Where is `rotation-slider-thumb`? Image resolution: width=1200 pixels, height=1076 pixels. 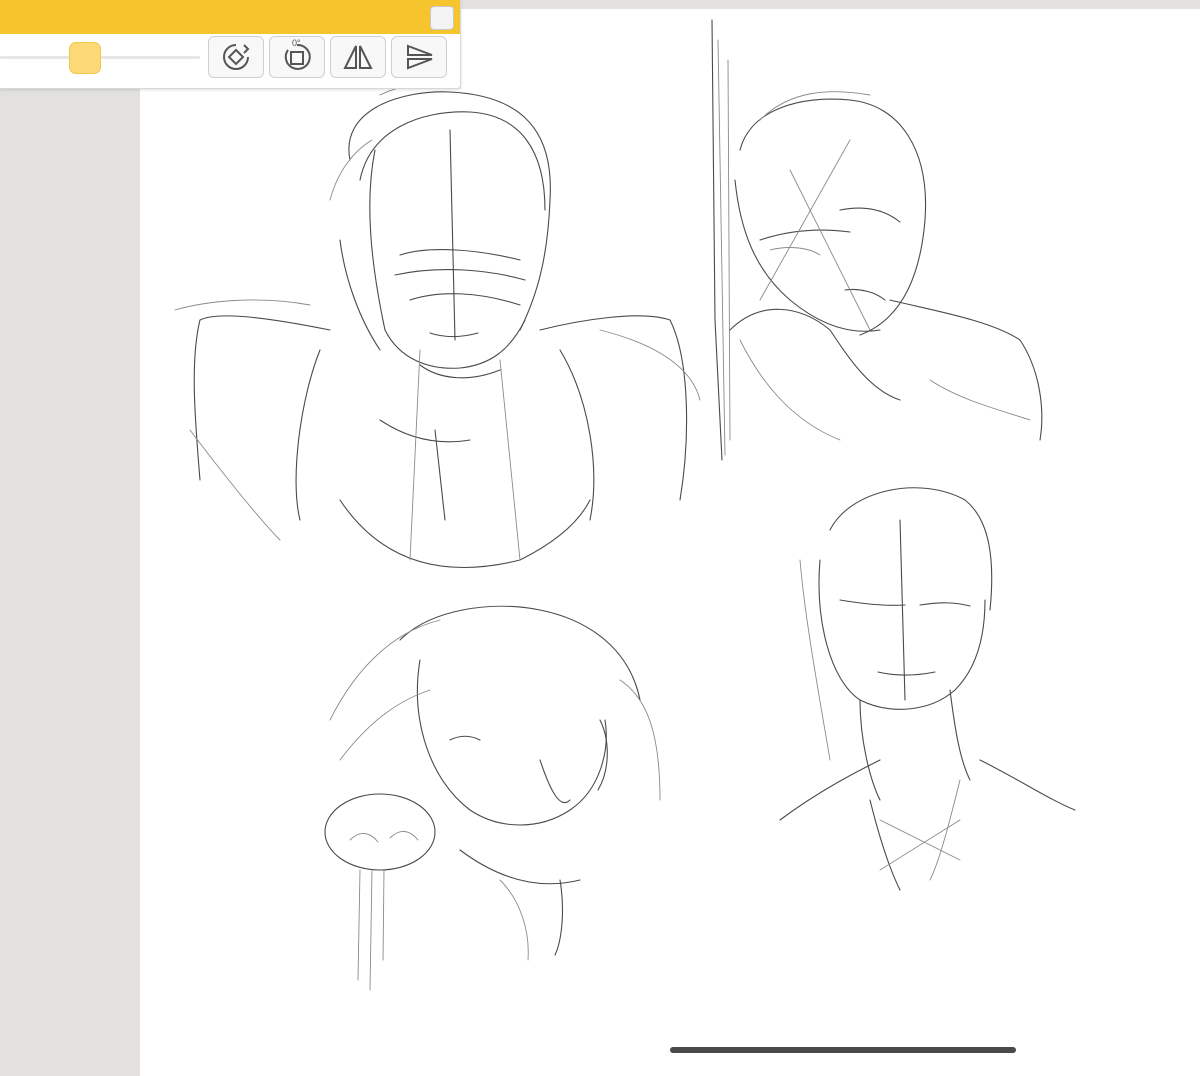
rotation-slider-thumb is located at coordinates (85, 58).